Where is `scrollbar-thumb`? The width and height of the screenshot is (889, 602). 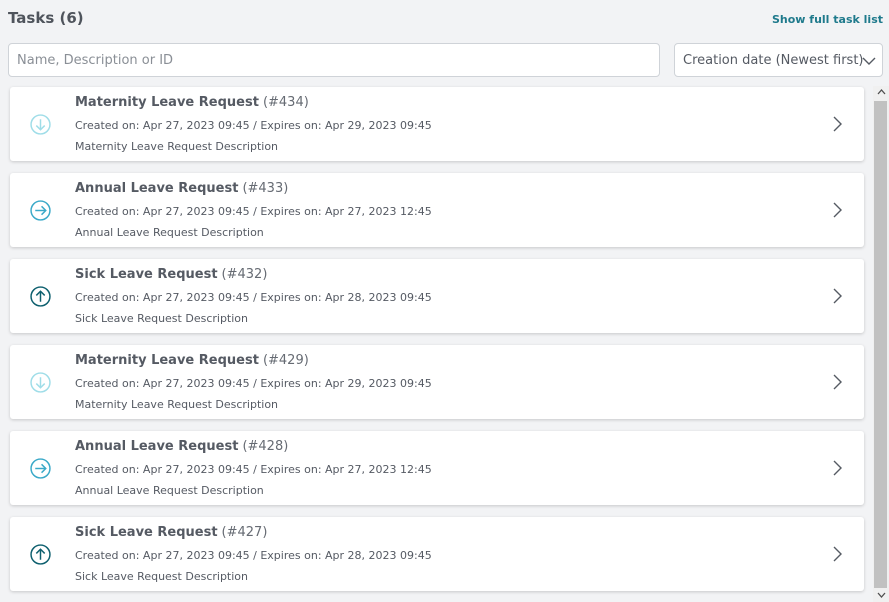
scrollbar-thumb is located at coordinates (880, 344).